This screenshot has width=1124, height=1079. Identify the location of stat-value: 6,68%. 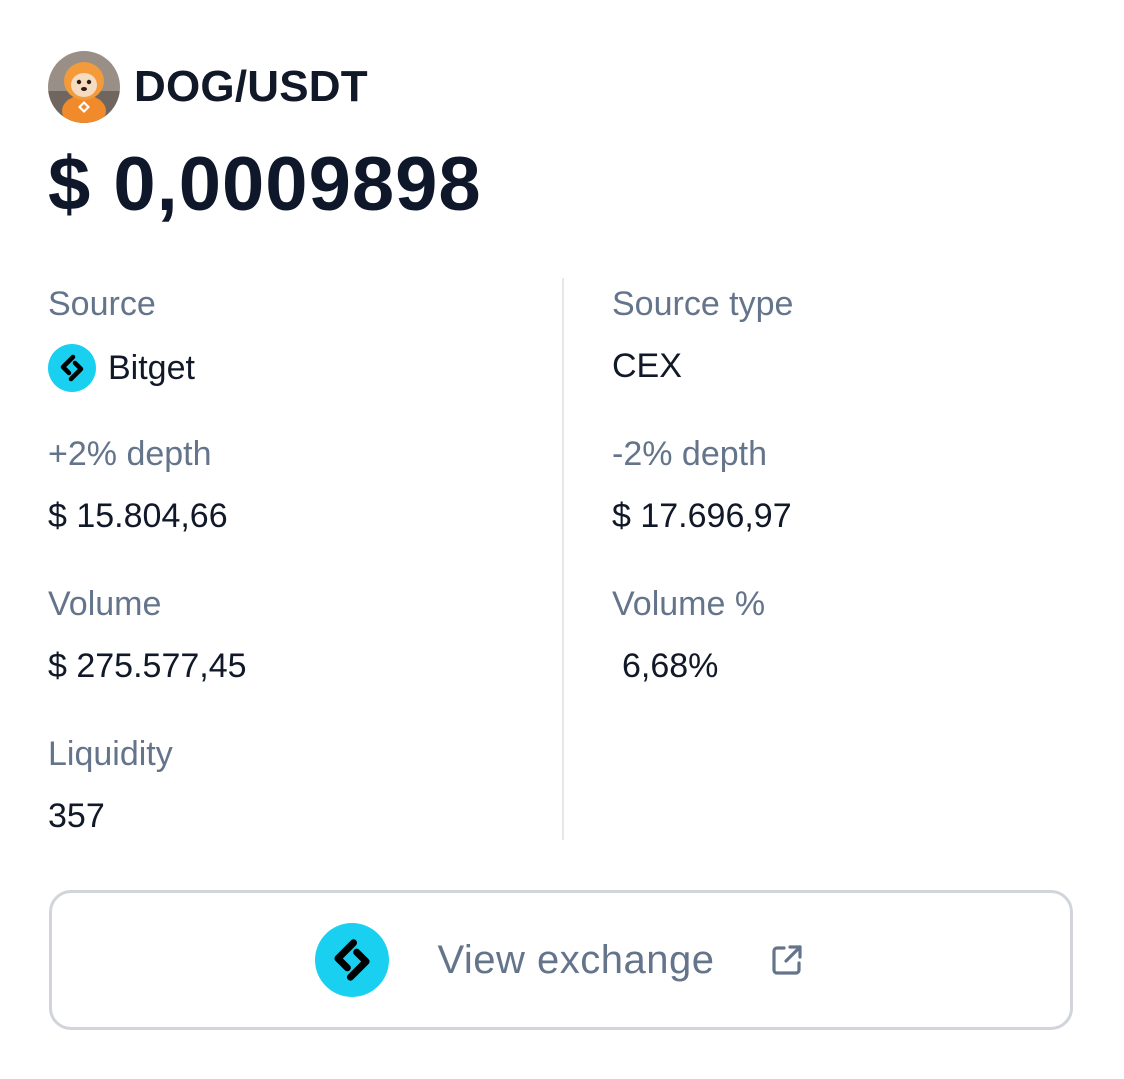
(670, 666).